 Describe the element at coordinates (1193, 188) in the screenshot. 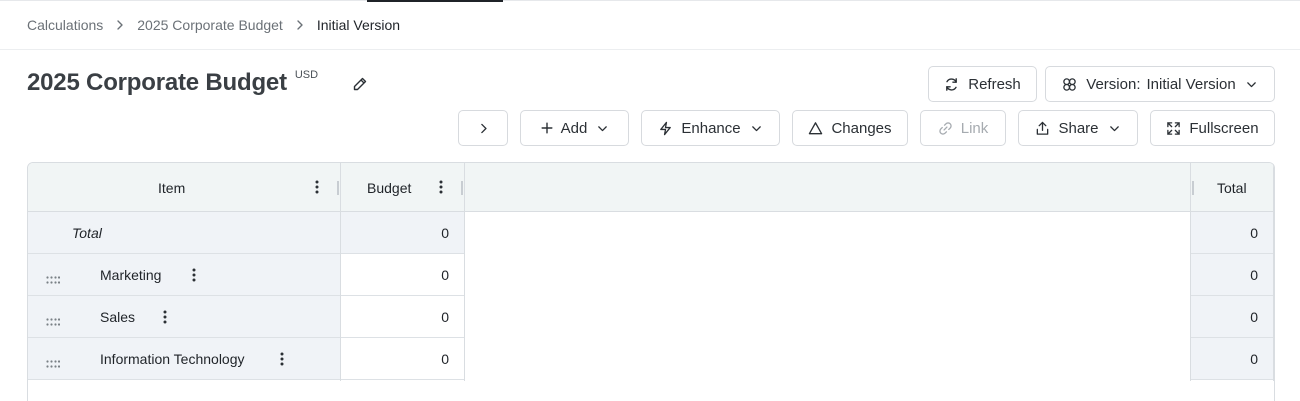

I see `total-column-resizer` at that location.